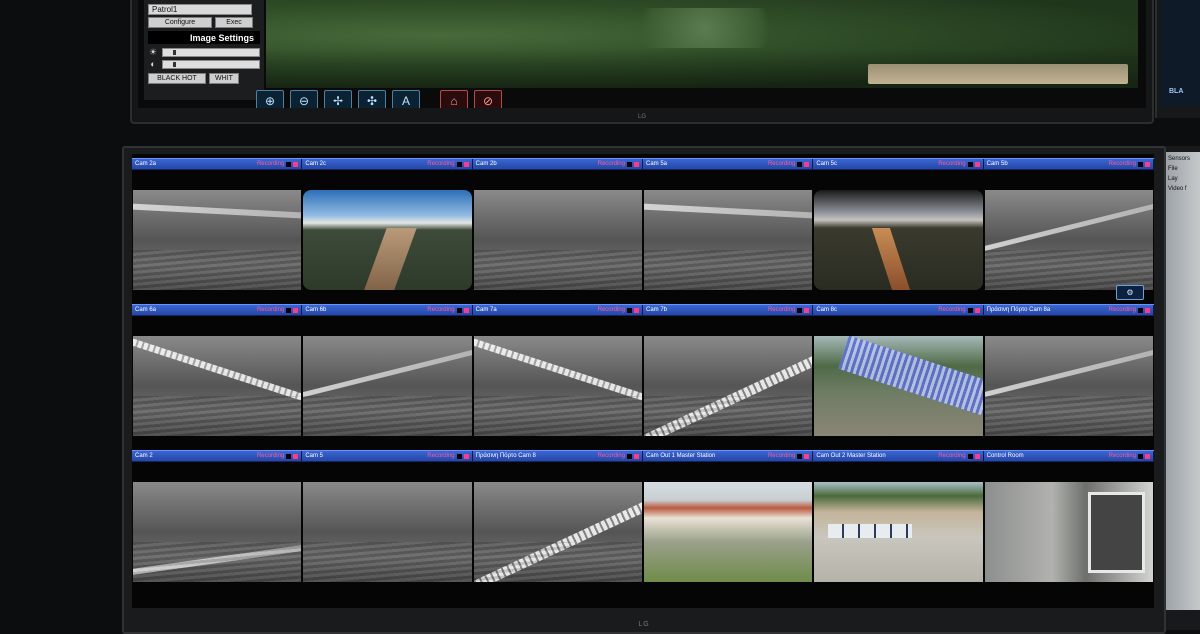  Describe the element at coordinates (211, 52) in the screenshot. I see `brightness-slider` at that location.